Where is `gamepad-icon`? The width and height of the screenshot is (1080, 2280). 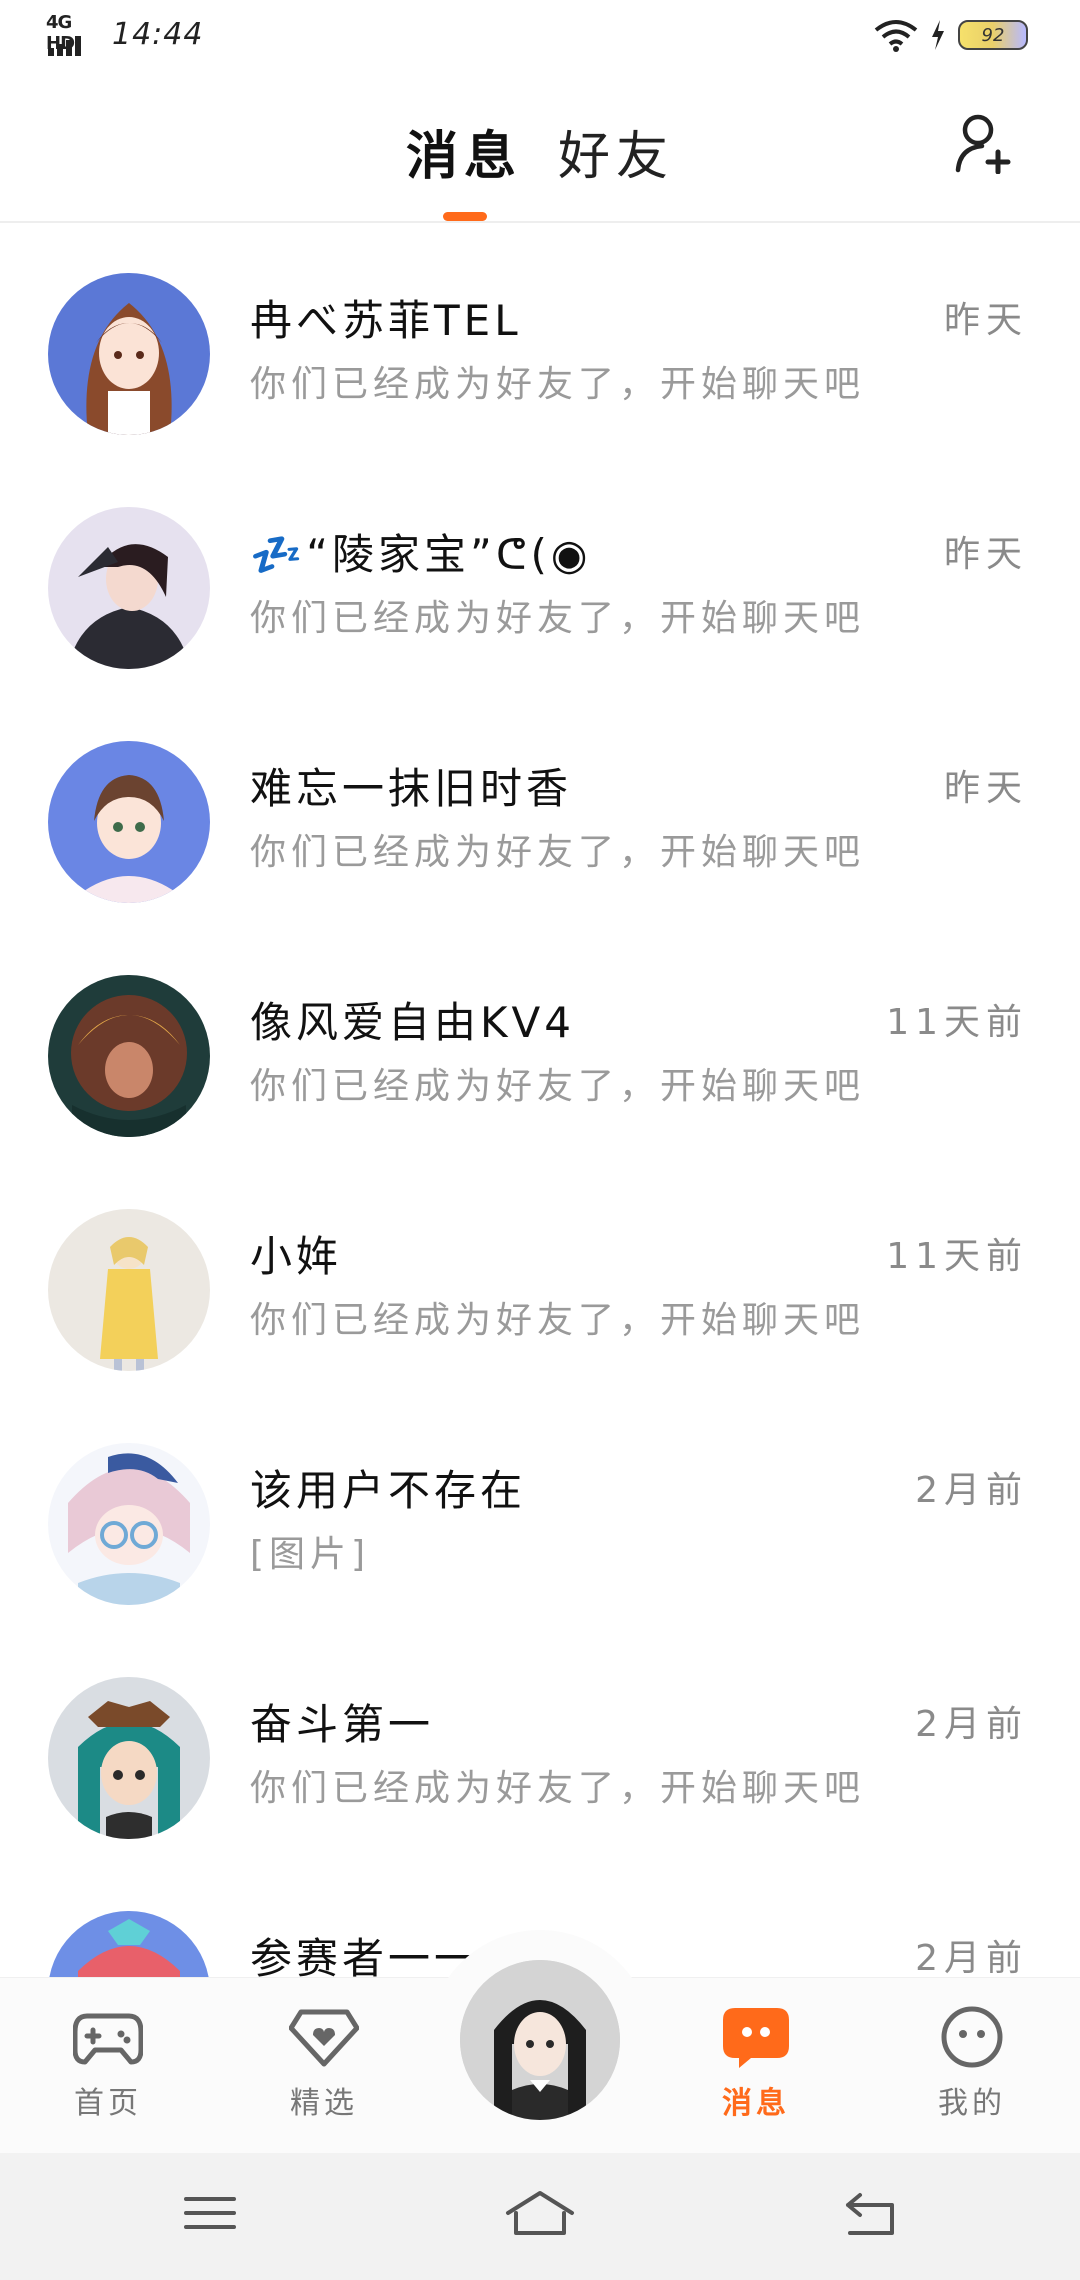 gamepad-icon is located at coordinates (108, 2039).